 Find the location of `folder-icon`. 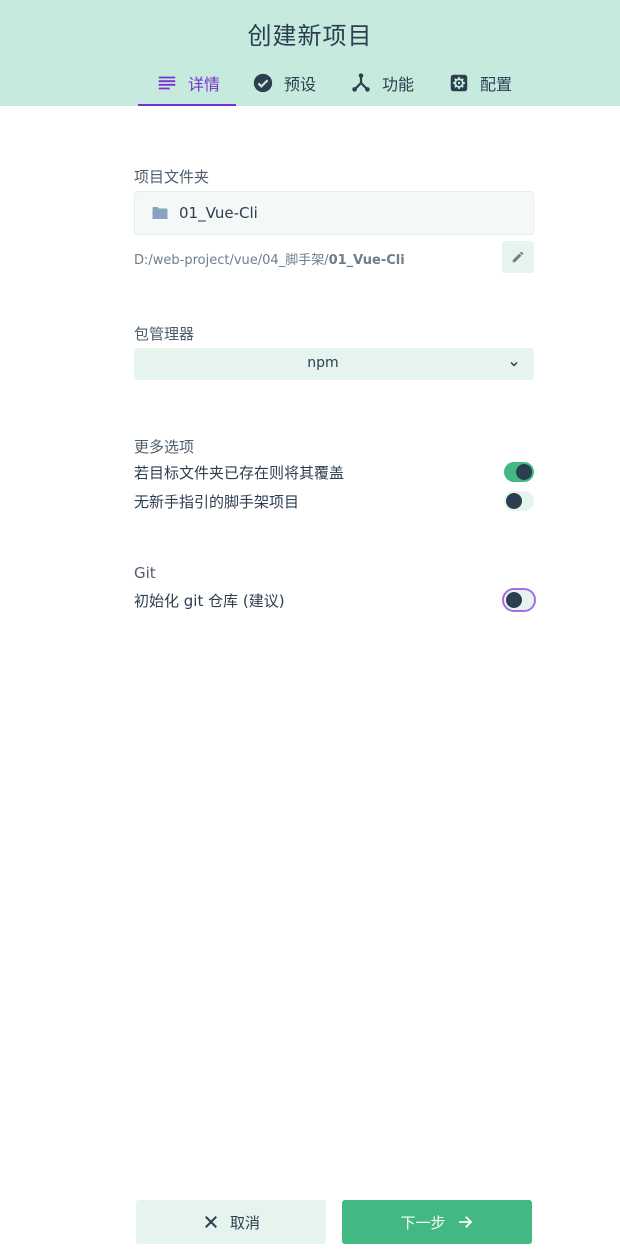

folder-icon is located at coordinates (160, 213).